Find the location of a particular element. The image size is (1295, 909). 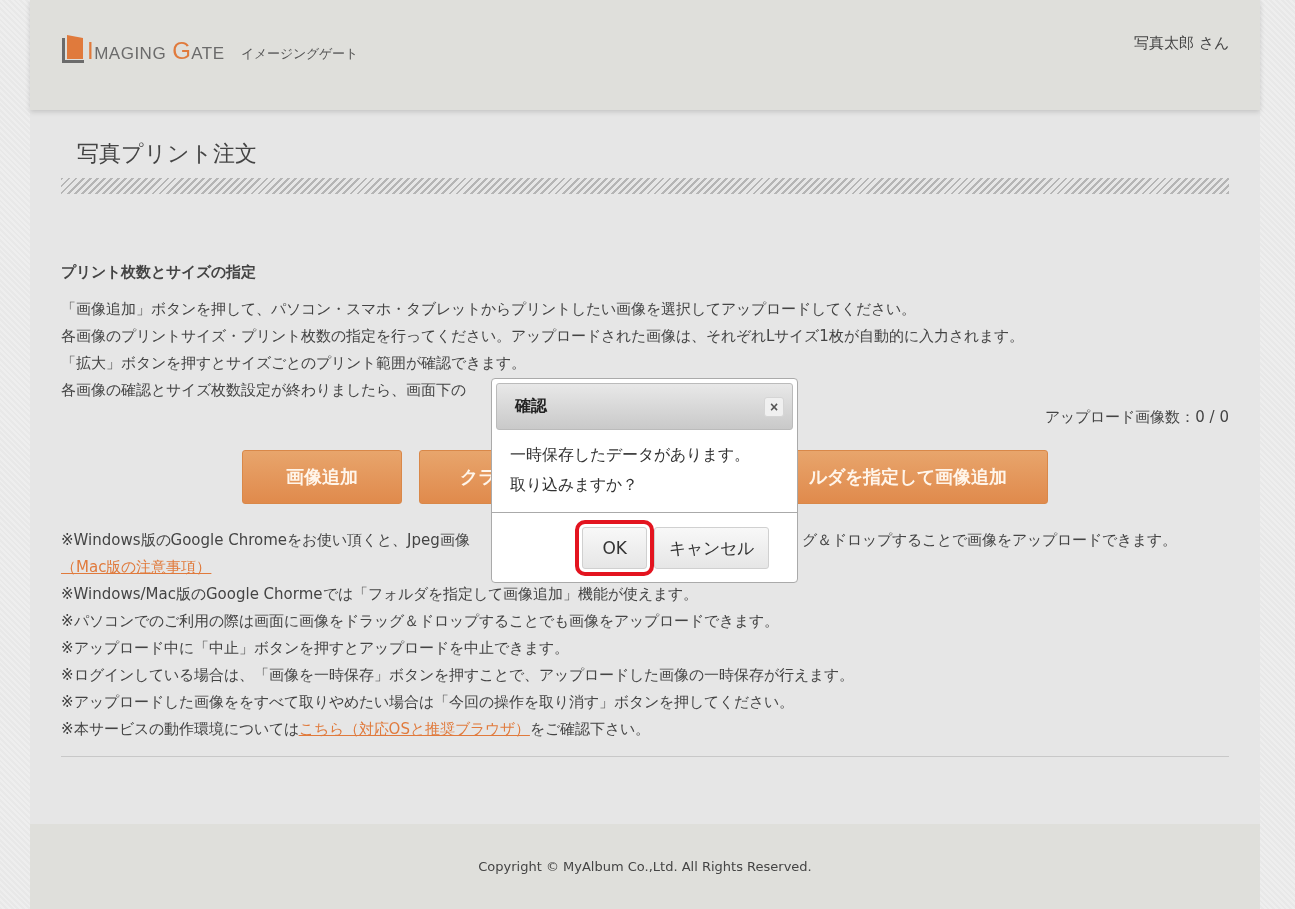

note-text: ※パソコンでのご利用の際は画面に画像をドラッグ＆ドロップすることでも画像をアップロードできます。 is located at coordinates (420, 621).